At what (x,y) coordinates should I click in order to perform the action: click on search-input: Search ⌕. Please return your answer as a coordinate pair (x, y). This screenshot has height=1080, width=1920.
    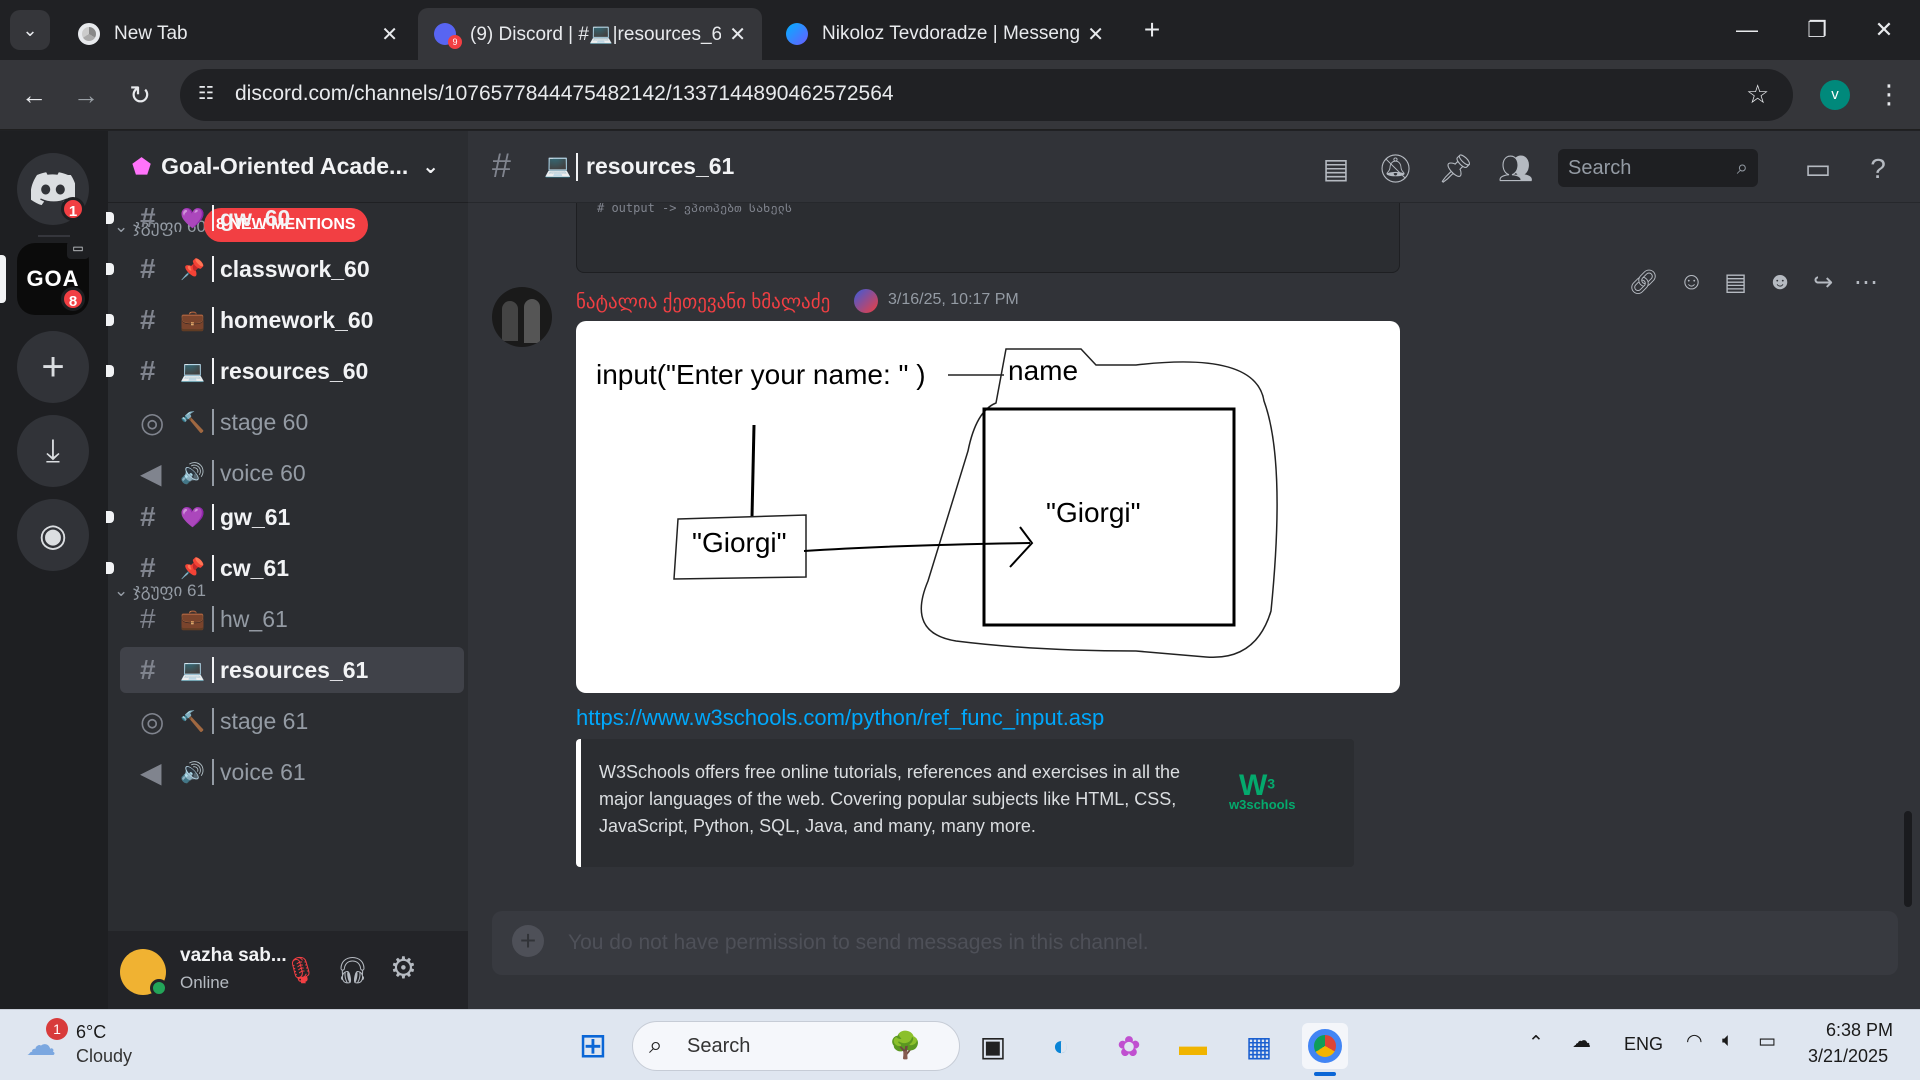
    Looking at the image, I should click on (1658, 168).